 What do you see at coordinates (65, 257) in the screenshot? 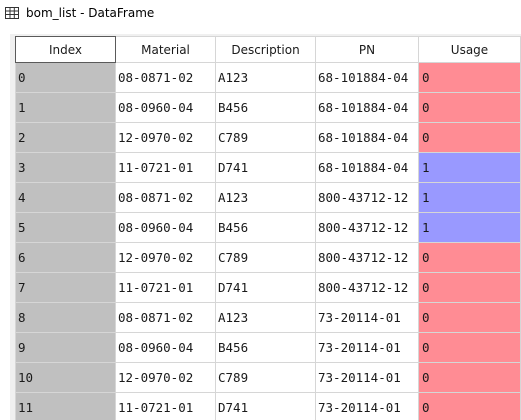
I see `row-index-cell: 6` at bounding box center [65, 257].